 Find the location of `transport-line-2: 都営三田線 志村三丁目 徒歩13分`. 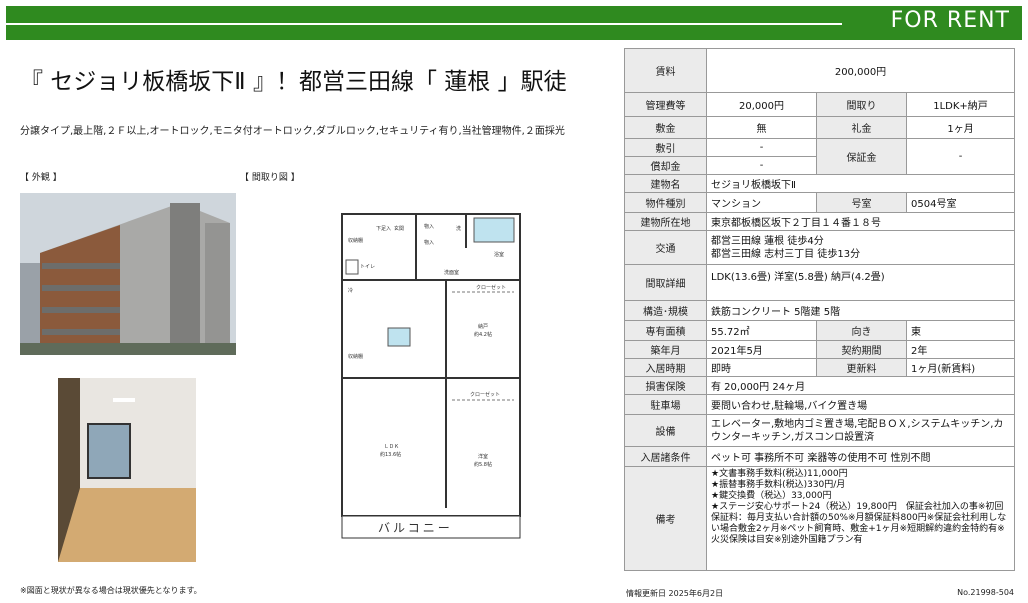

transport-line-2: 都営三田線 志村三丁目 徒歩13分 is located at coordinates (786, 254).